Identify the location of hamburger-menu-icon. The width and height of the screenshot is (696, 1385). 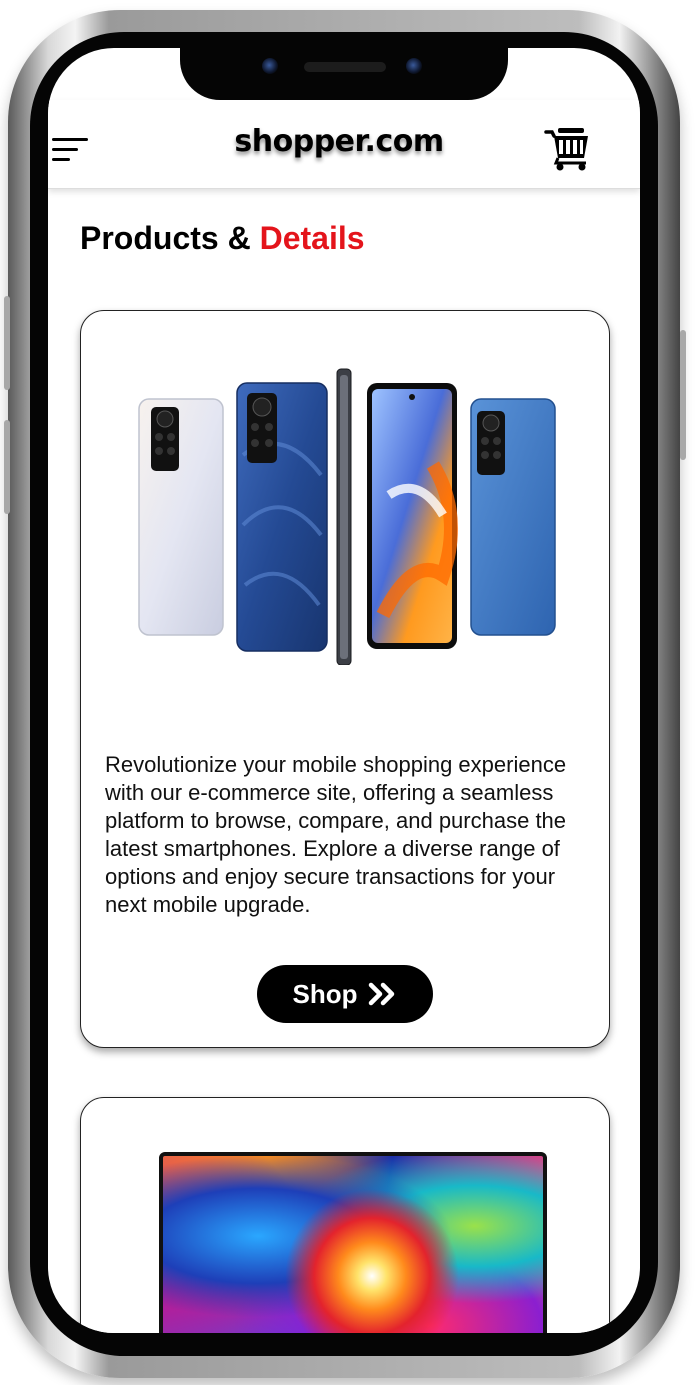
(70, 151).